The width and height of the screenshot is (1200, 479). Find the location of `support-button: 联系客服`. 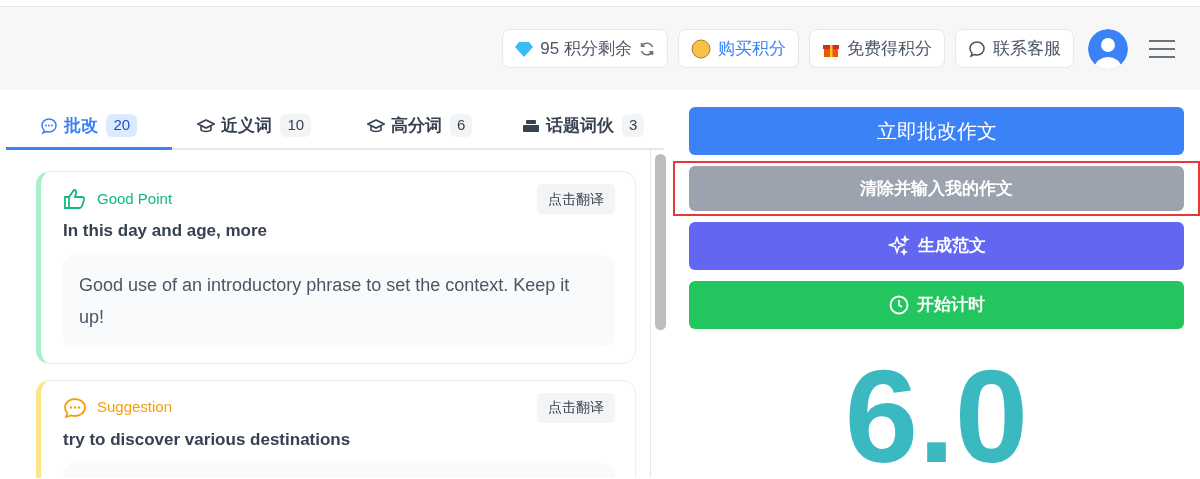

support-button: 联系客服 is located at coordinates (1014, 48).